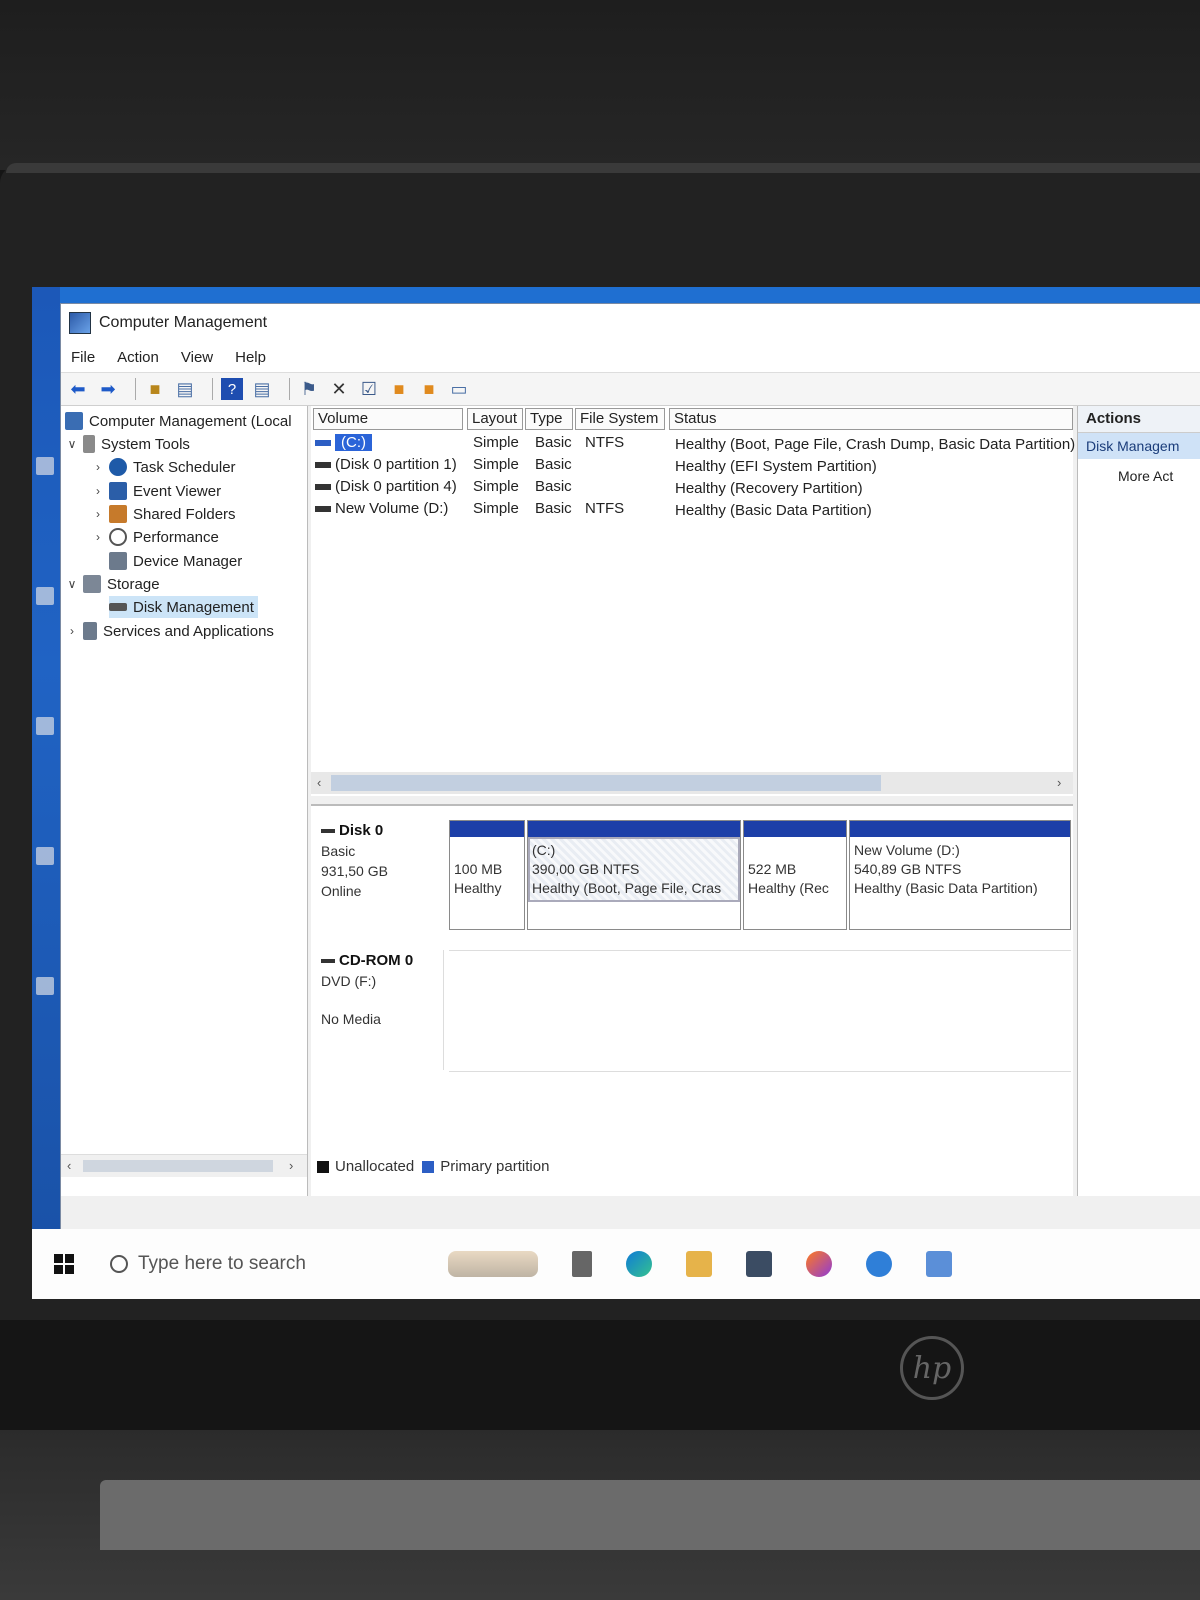 The width and height of the screenshot is (1200, 1600). Describe the element at coordinates (309, 389) in the screenshot. I see `connect-icon: ⚑` at that location.